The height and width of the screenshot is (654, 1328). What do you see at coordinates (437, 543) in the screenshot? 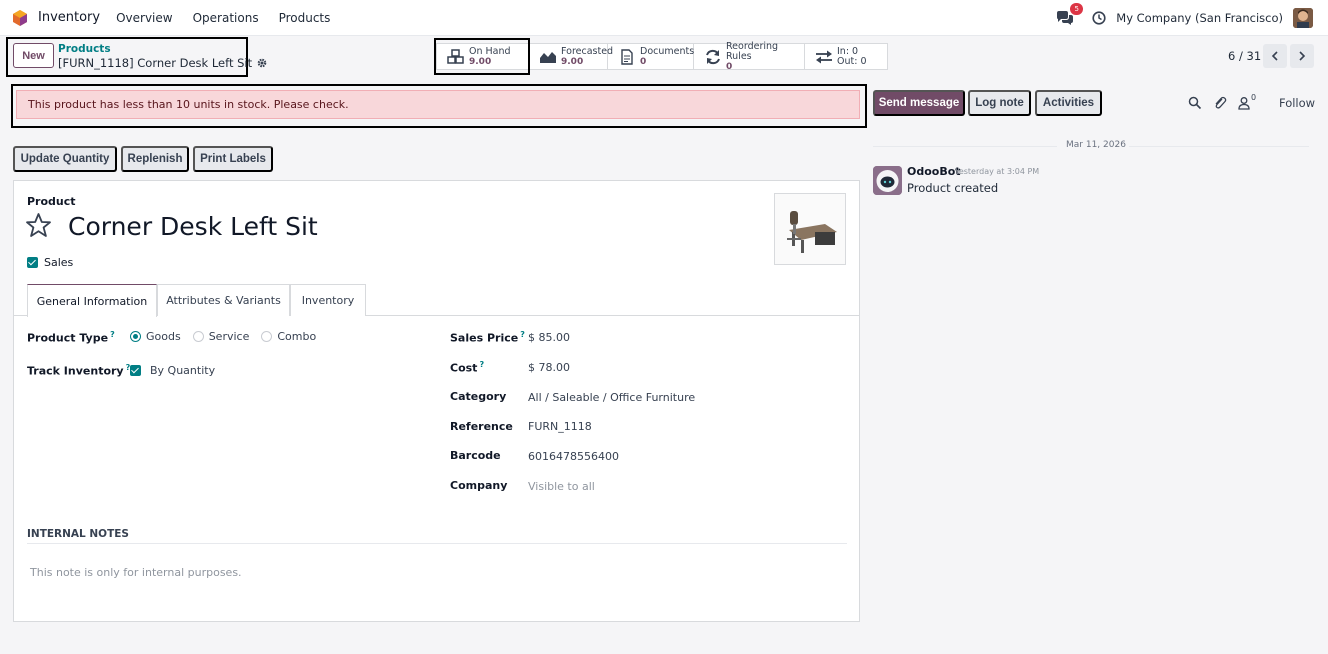
I see `divider` at bounding box center [437, 543].